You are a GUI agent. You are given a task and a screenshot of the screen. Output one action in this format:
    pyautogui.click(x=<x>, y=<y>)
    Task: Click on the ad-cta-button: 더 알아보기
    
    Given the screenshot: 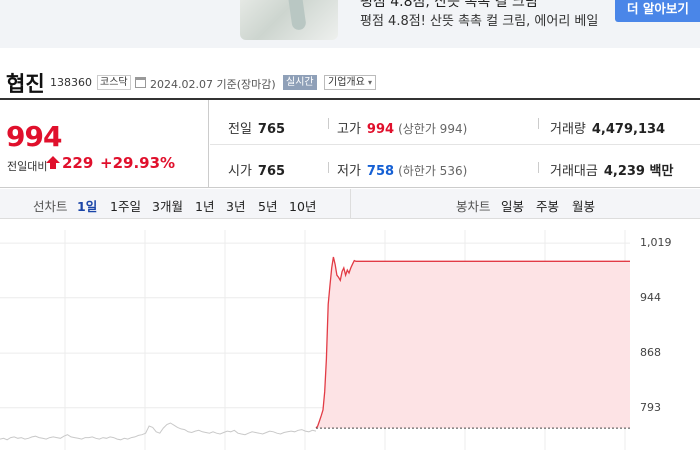 What is the action you would take?
    pyautogui.click(x=657, y=11)
    